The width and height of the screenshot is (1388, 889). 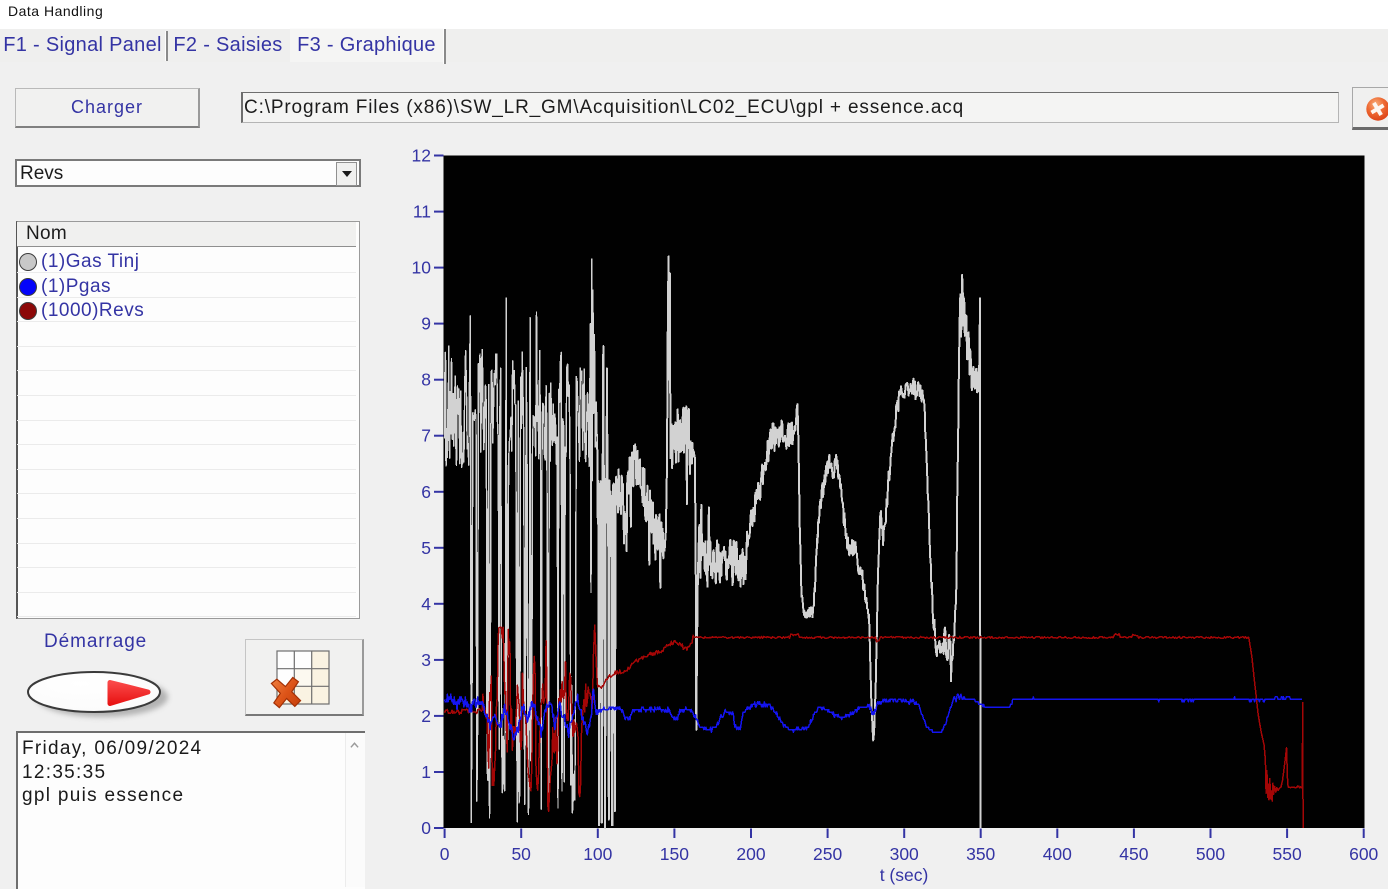 What do you see at coordinates (827, 854) in the screenshot?
I see `svg-text: 250` at bounding box center [827, 854].